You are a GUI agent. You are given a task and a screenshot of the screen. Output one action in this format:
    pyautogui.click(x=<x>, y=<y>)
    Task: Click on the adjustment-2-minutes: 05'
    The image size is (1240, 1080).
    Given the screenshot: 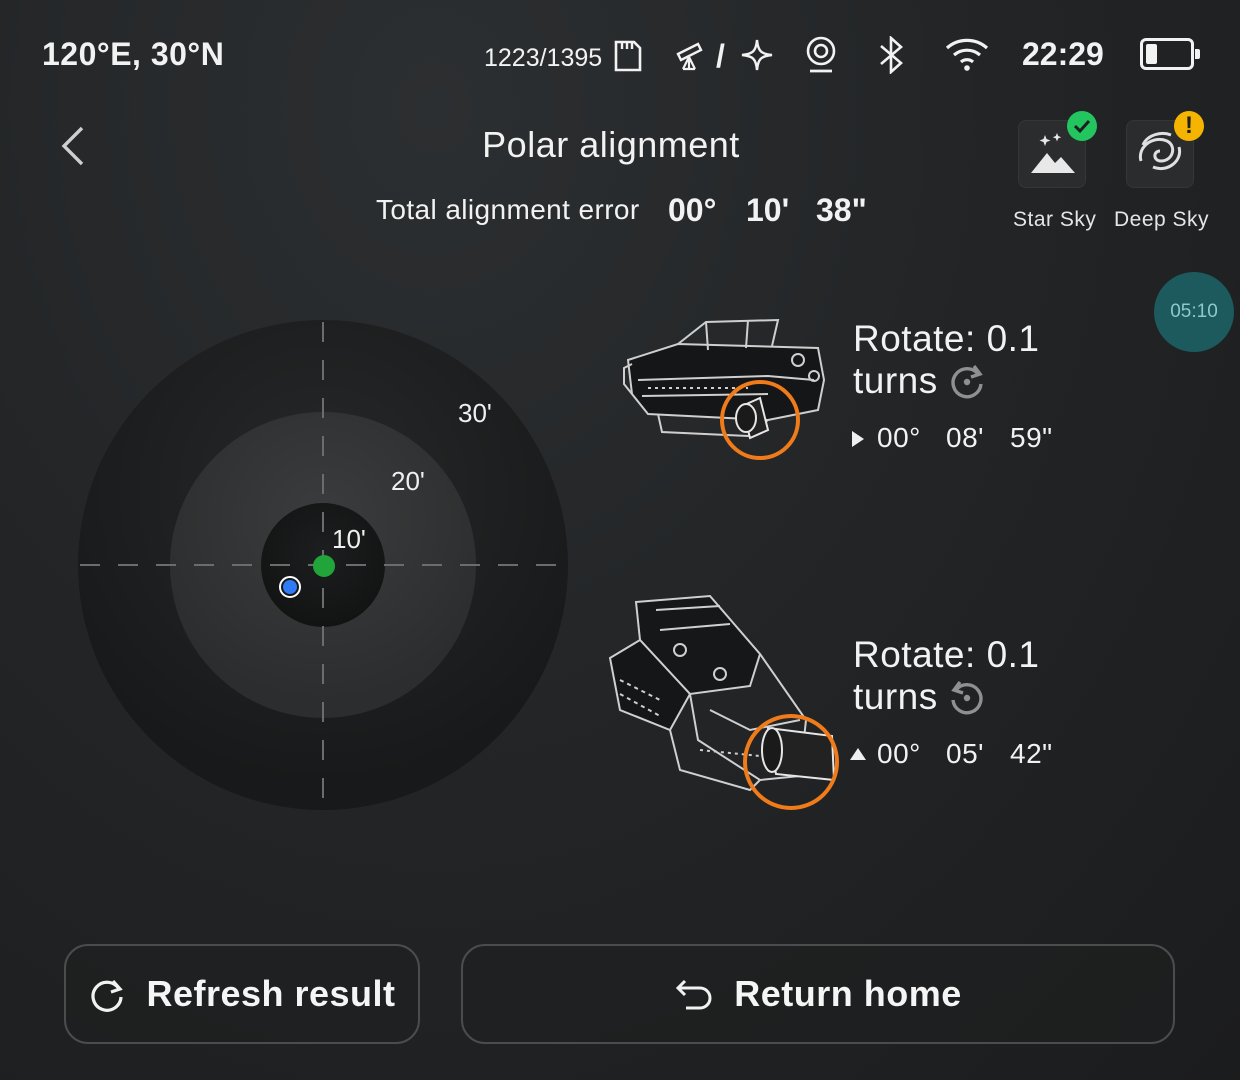 What is the action you would take?
    pyautogui.click(x=965, y=753)
    